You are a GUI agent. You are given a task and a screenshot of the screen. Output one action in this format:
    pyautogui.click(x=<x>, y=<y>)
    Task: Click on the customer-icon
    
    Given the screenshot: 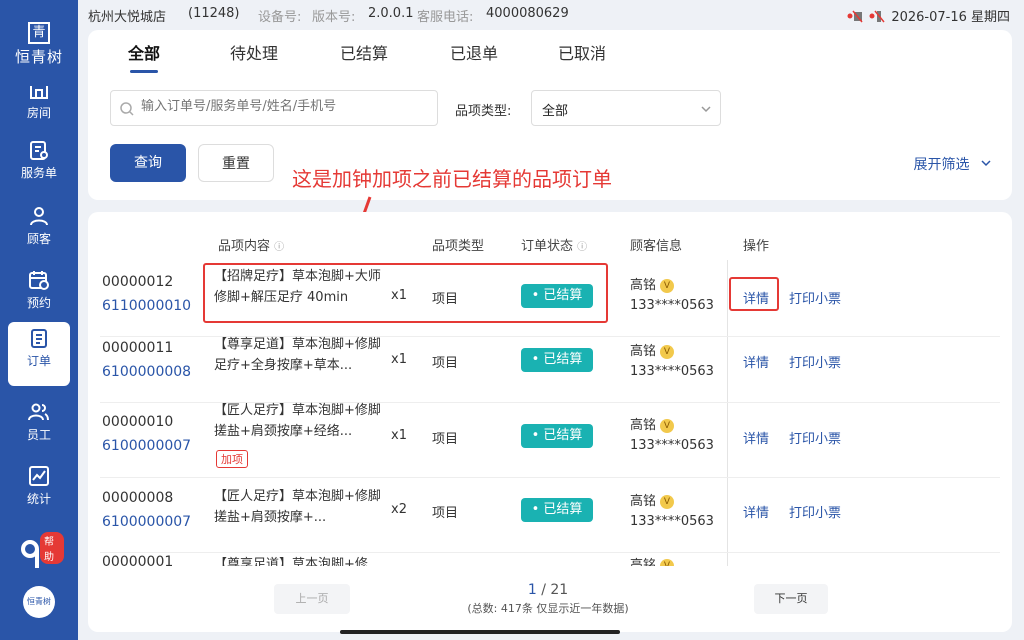 What is the action you would take?
    pyautogui.click(x=39, y=216)
    